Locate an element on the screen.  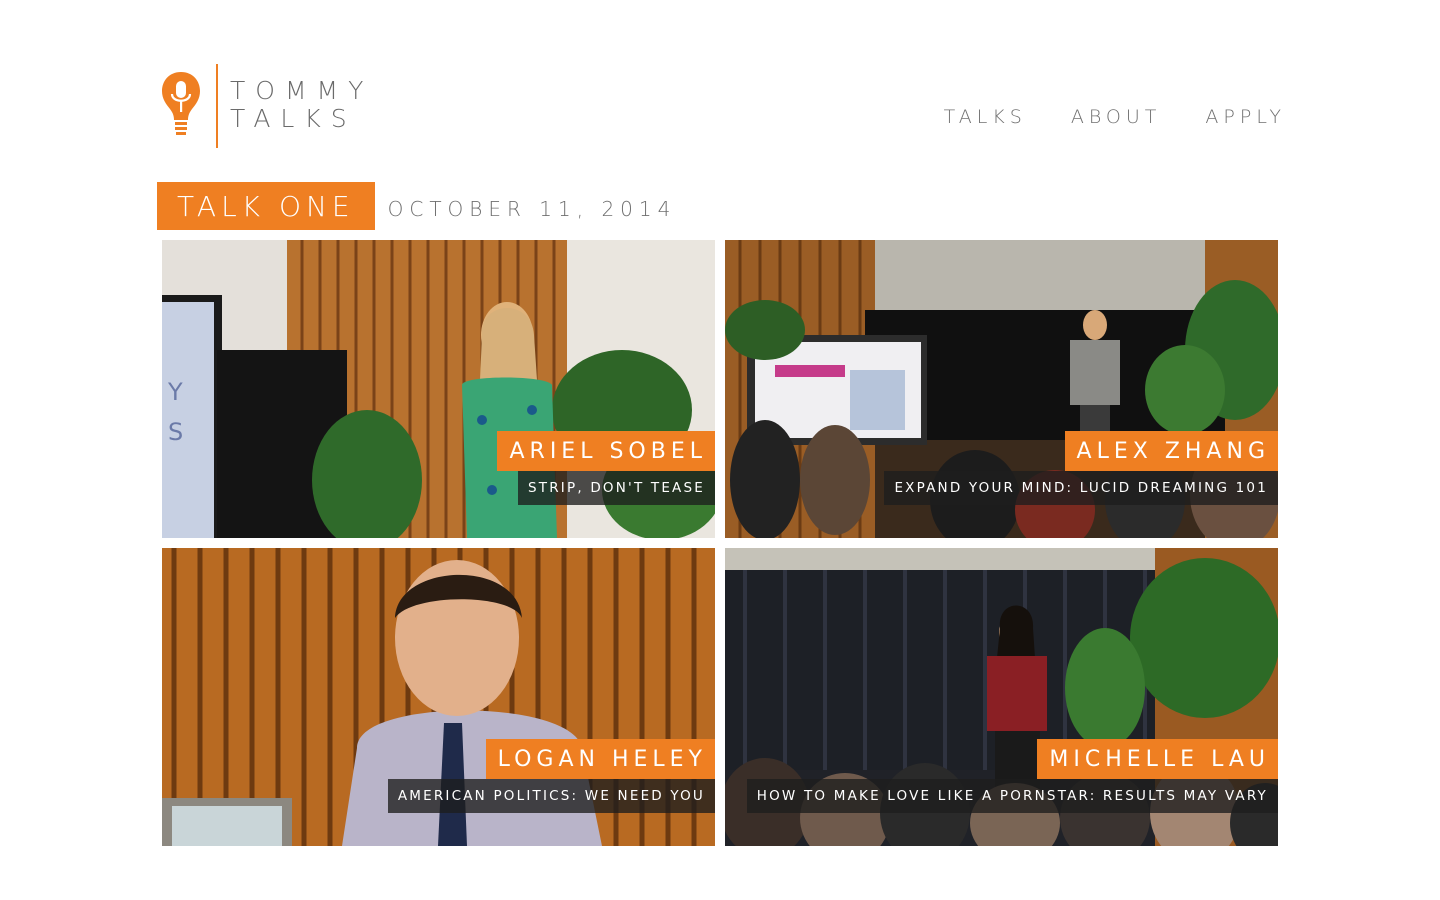
section-heading: TALK ONE OCTOBER 11, 2014 is located at coordinates (416, 206).